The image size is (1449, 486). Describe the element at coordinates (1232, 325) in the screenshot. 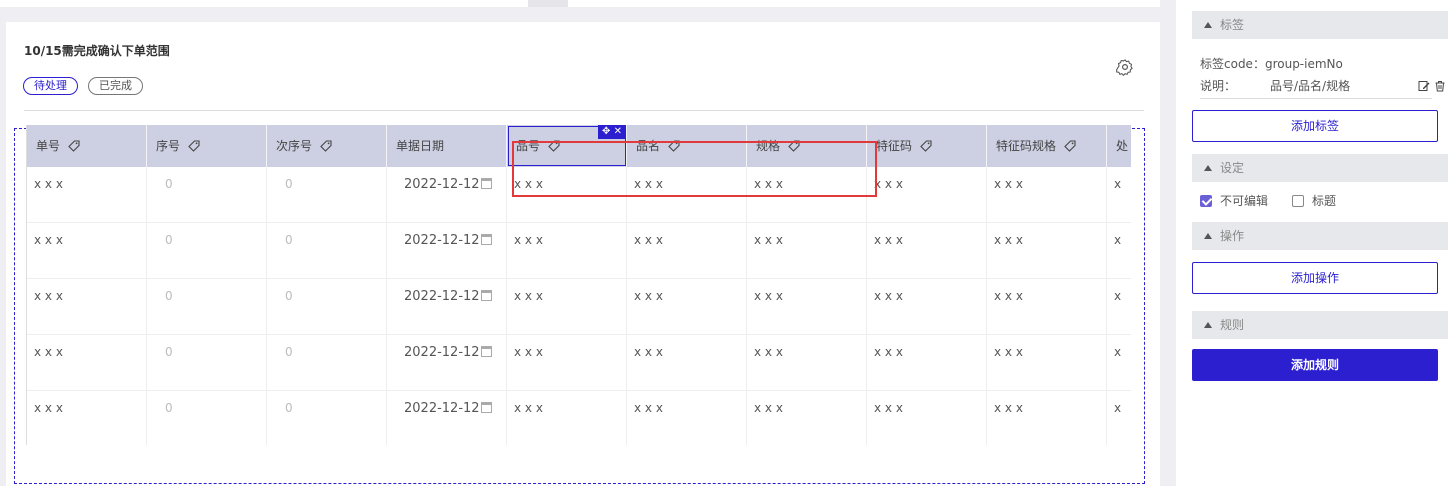

I see `section-title: 规则` at that location.